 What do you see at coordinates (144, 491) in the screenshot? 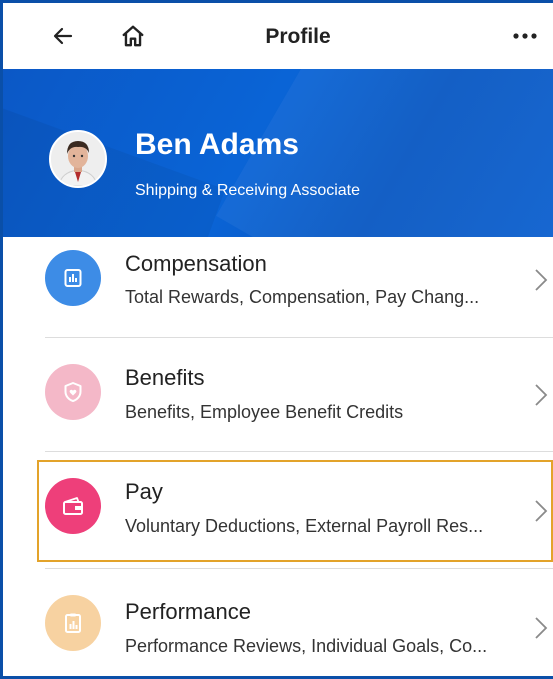
I see `menu-item-label: Pay` at bounding box center [144, 491].